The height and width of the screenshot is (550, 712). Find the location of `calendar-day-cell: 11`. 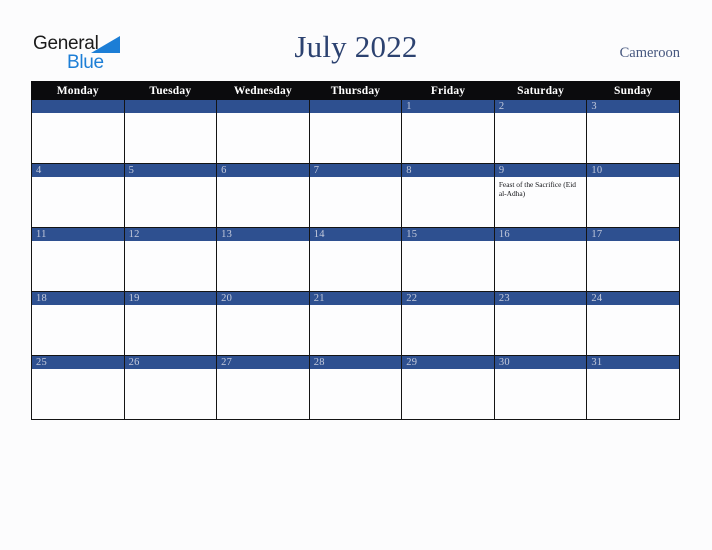

calendar-day-cell: 11 is located at coordinates (78, 259).